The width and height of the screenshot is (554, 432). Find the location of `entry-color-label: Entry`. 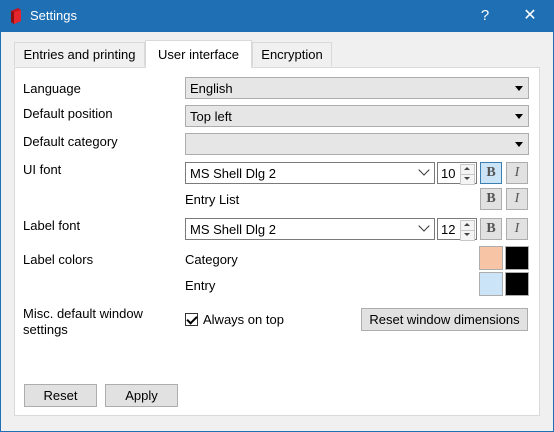

entry-color-label: Entry is located at coordinates (200, 285).